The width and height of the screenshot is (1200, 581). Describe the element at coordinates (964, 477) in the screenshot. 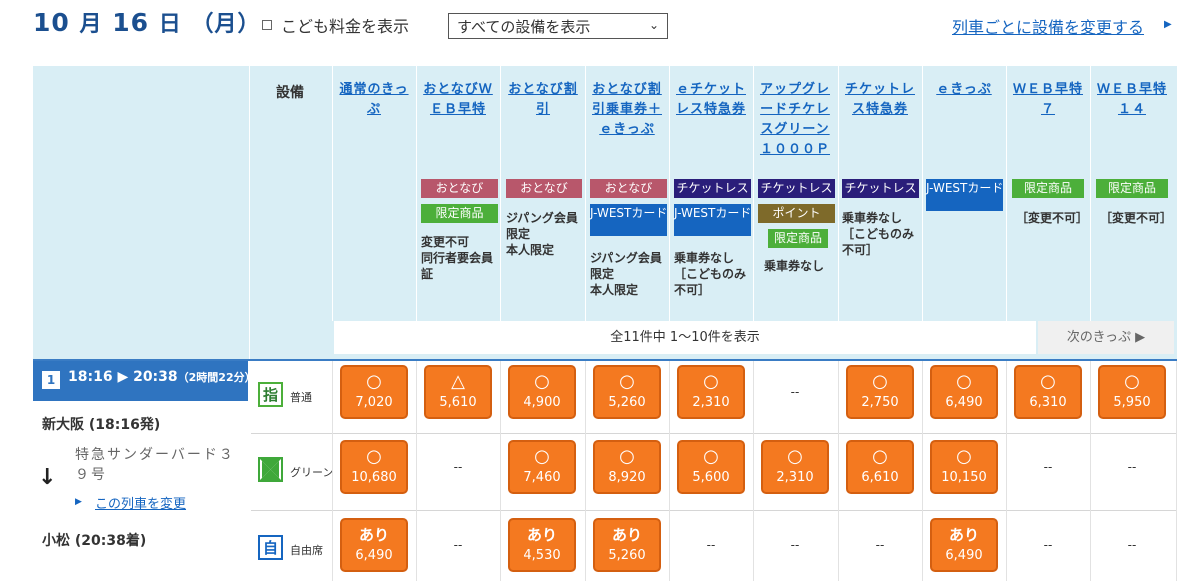

I see `fare-price: 10,150` at that location.